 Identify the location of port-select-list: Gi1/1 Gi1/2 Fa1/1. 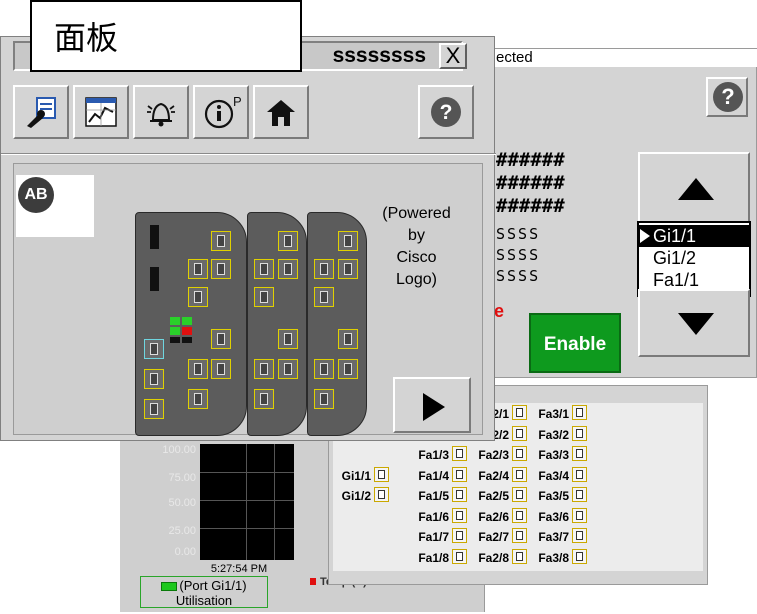
(694, 259).